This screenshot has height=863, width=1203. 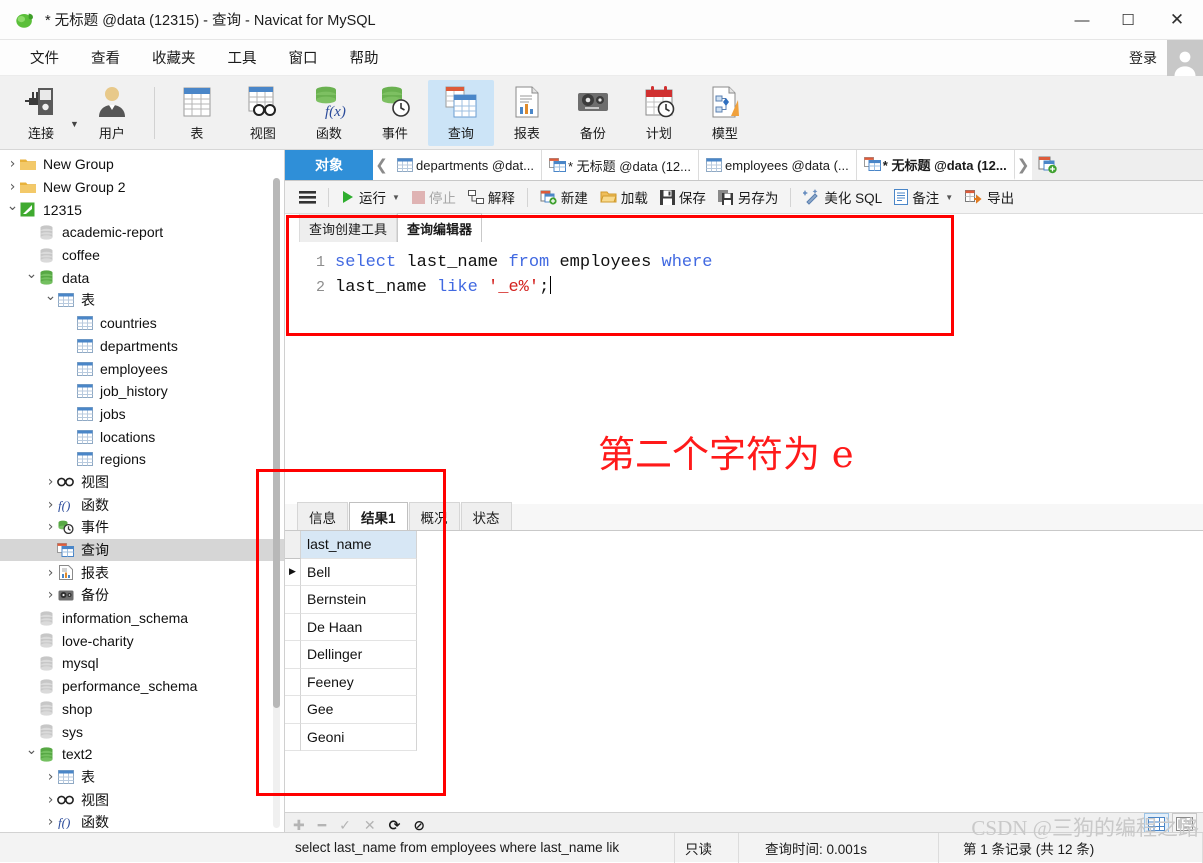 I want to click on table-cell: Dellinger, so click(x=359, y=655).